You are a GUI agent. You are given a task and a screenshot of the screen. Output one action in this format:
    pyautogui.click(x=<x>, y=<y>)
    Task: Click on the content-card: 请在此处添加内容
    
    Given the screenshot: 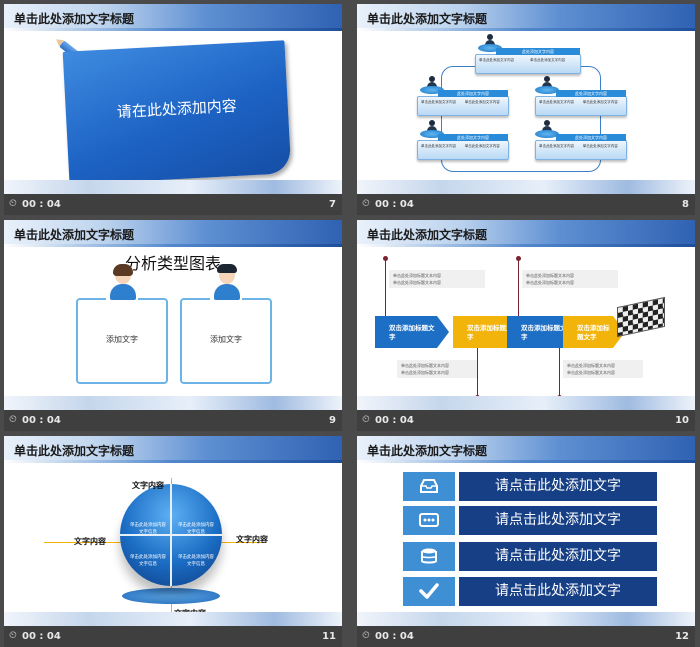 What is the action you would take?
    pyautogui.click(x=177, y=112)
    